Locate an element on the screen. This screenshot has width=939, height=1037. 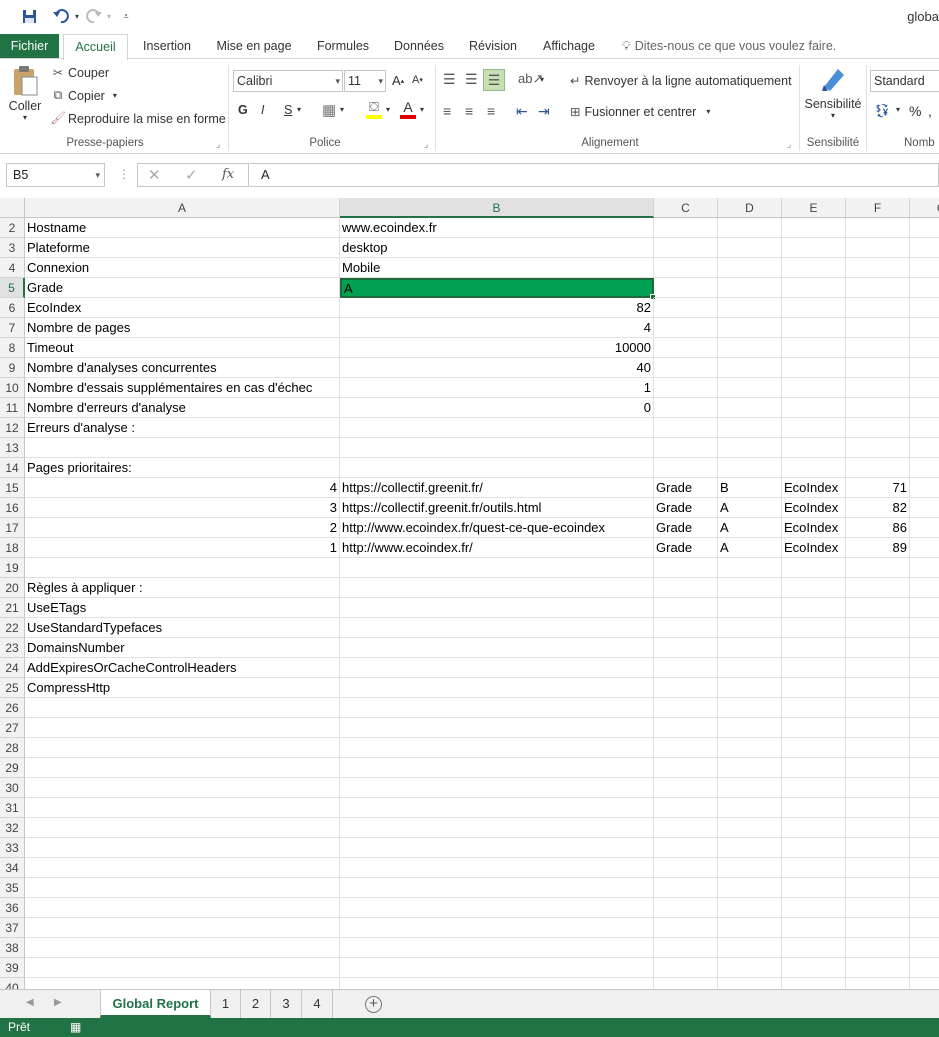
cell-g7 is located at coordinates (924, 328).